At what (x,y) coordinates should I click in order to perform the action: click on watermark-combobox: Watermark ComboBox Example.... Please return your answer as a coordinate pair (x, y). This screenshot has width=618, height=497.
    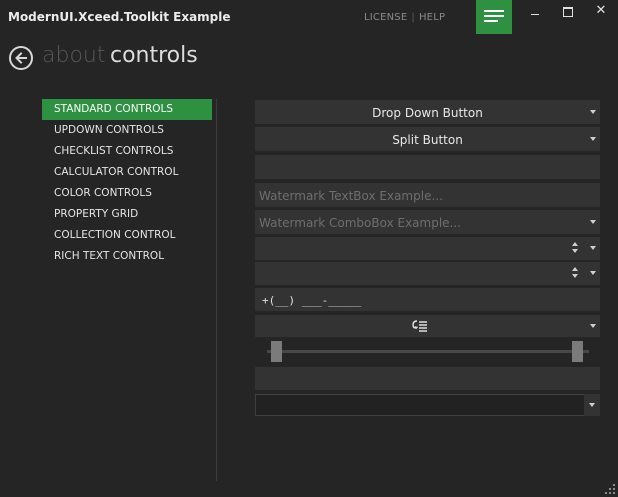
    Looking at the image, I should click on (427, 222).